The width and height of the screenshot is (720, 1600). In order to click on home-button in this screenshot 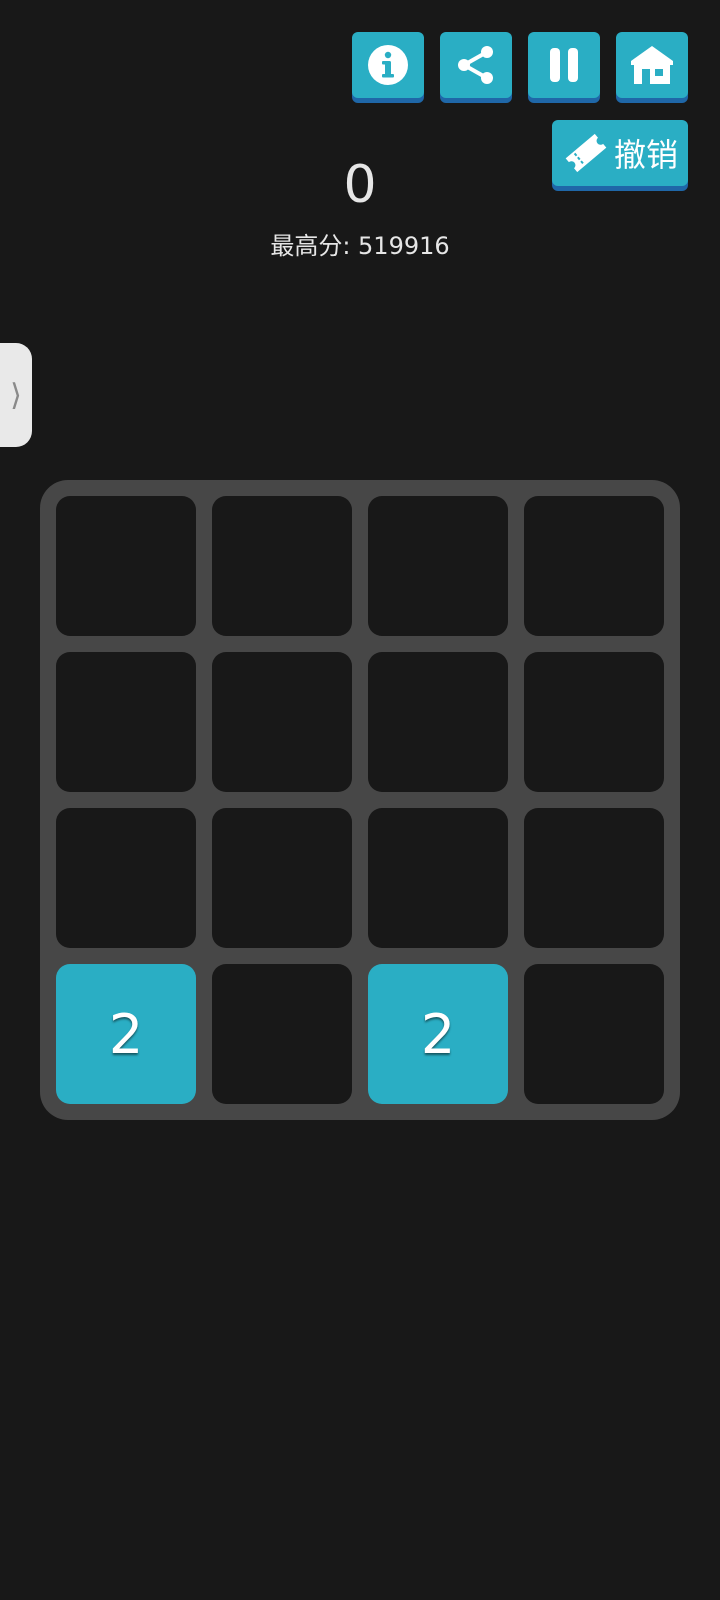, I will do `click(652, 65)`.